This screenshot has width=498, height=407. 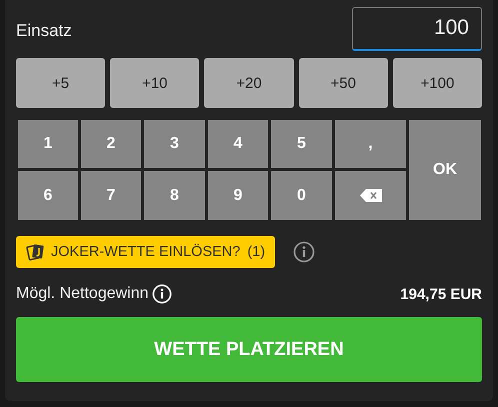 I want to click on place-bet-button: WETTE PLATZIEREN, so click(x=249, y=349).